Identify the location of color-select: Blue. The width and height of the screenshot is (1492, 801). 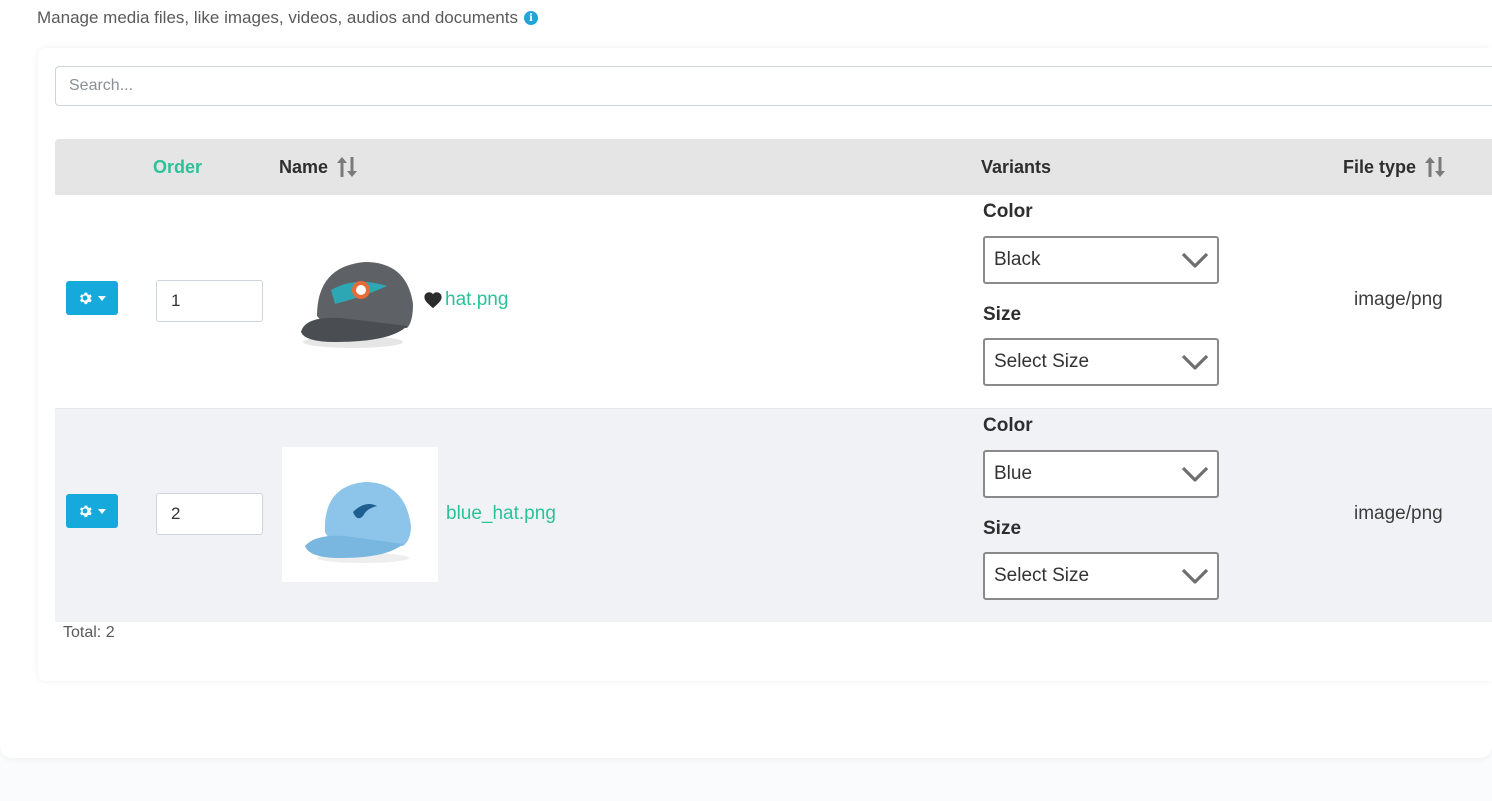
(1101, 474).